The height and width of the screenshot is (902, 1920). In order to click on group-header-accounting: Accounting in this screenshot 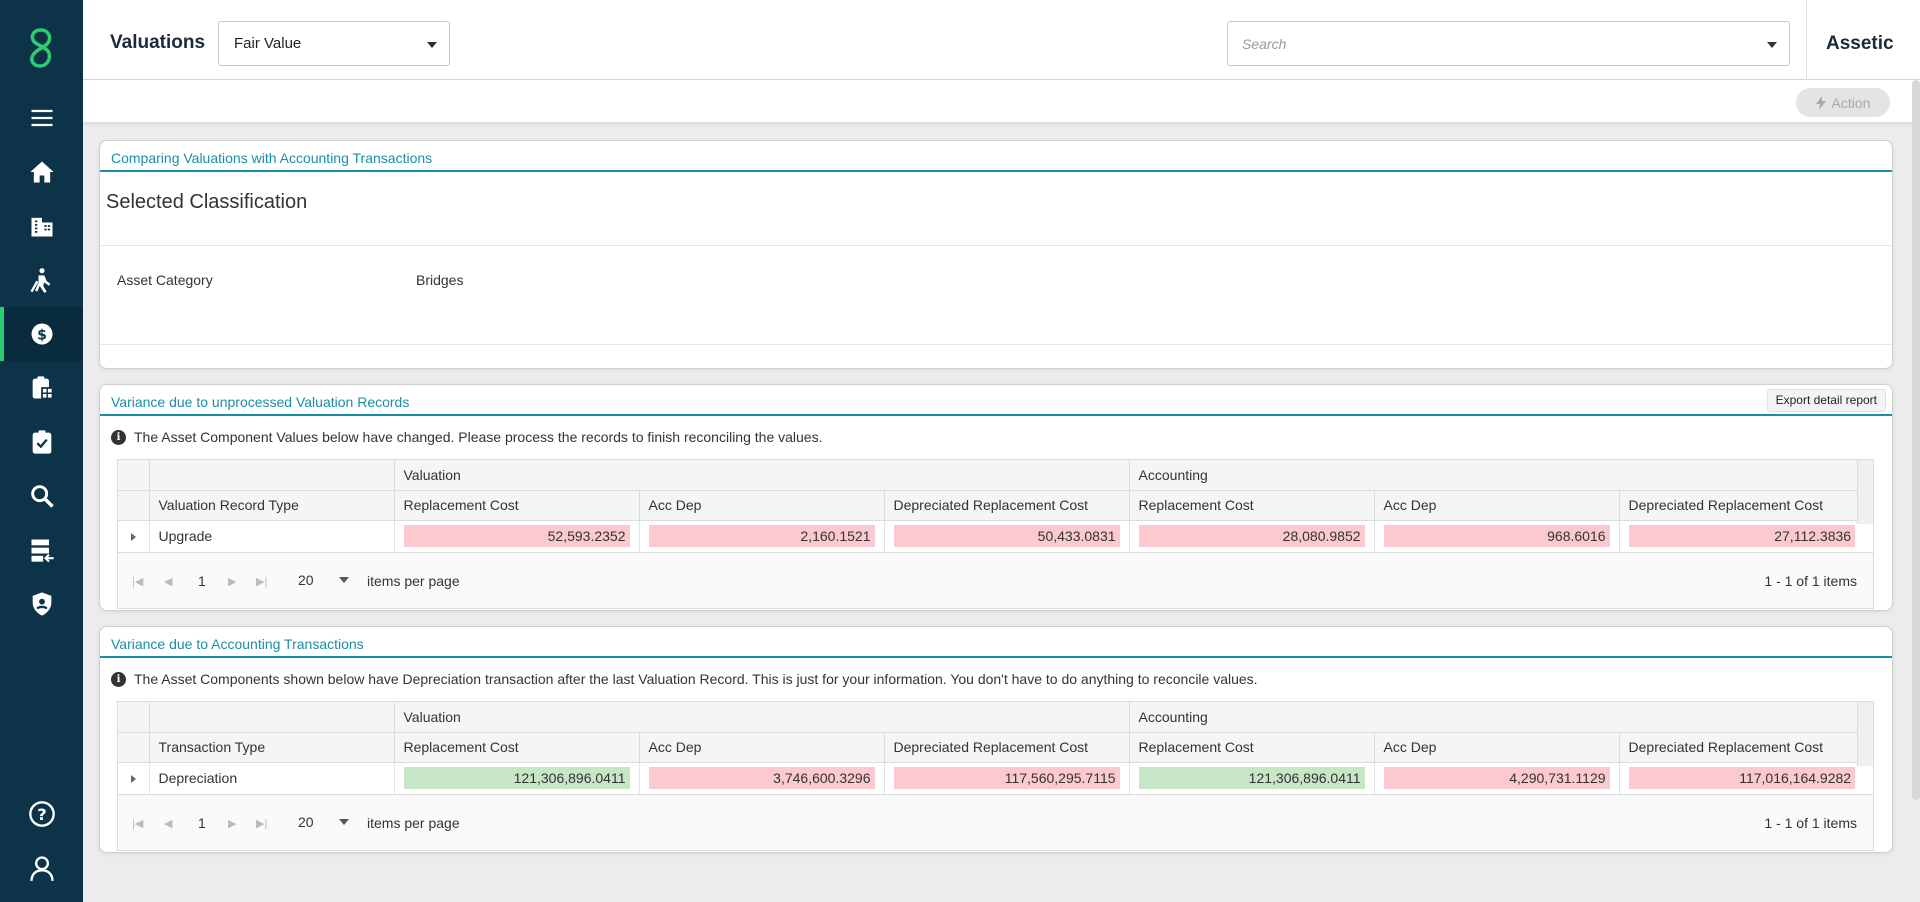, I will do `click(1496, 717)`.